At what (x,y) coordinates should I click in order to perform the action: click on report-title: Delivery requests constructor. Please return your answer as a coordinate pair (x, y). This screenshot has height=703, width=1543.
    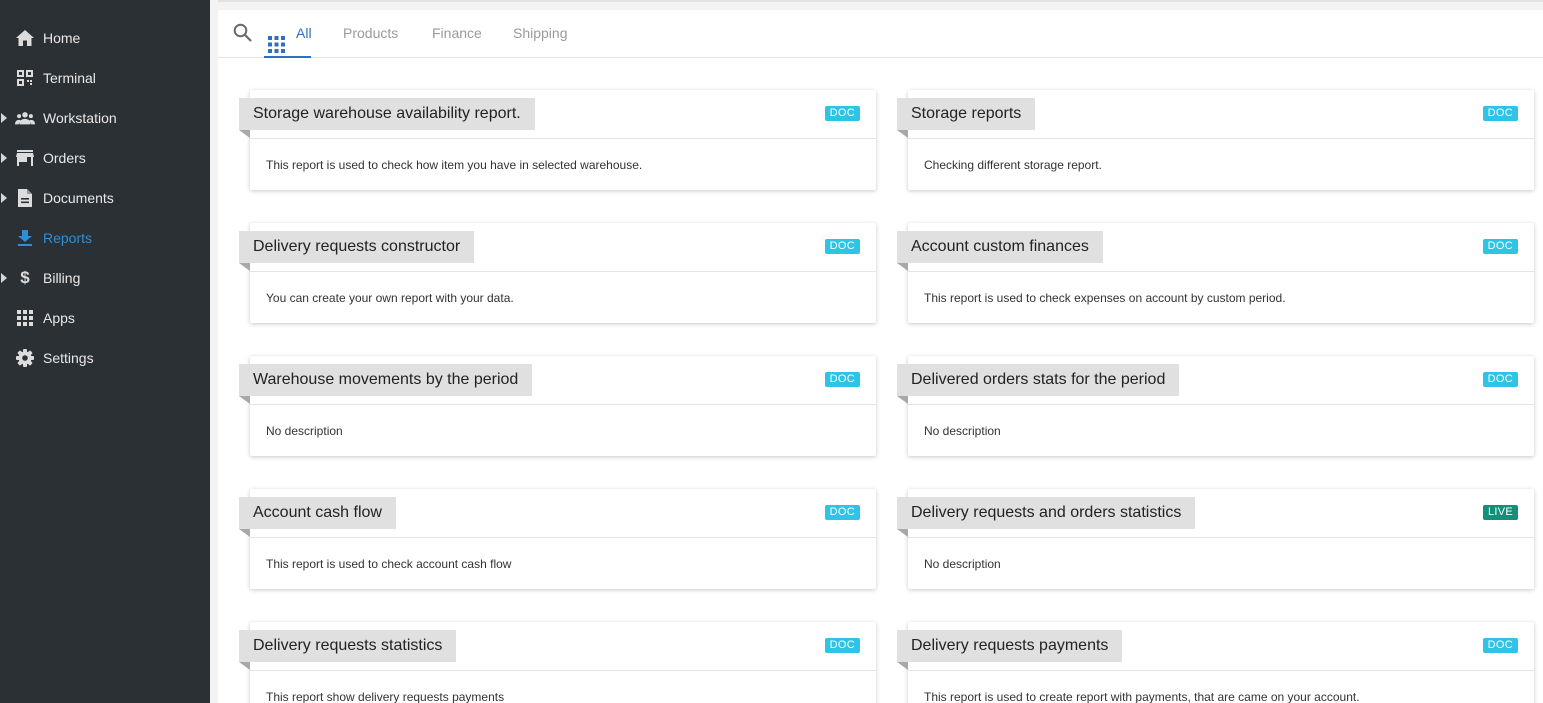
    Looking at the image, I should click on (357, 251).